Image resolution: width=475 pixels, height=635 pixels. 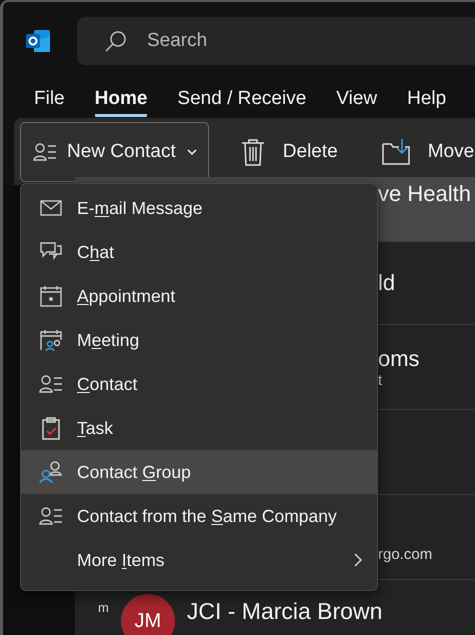 What do you see at coordinates (425, 194) in the screenshot?
I see `message-sender: ve Health` at bounding box center [425, 194].